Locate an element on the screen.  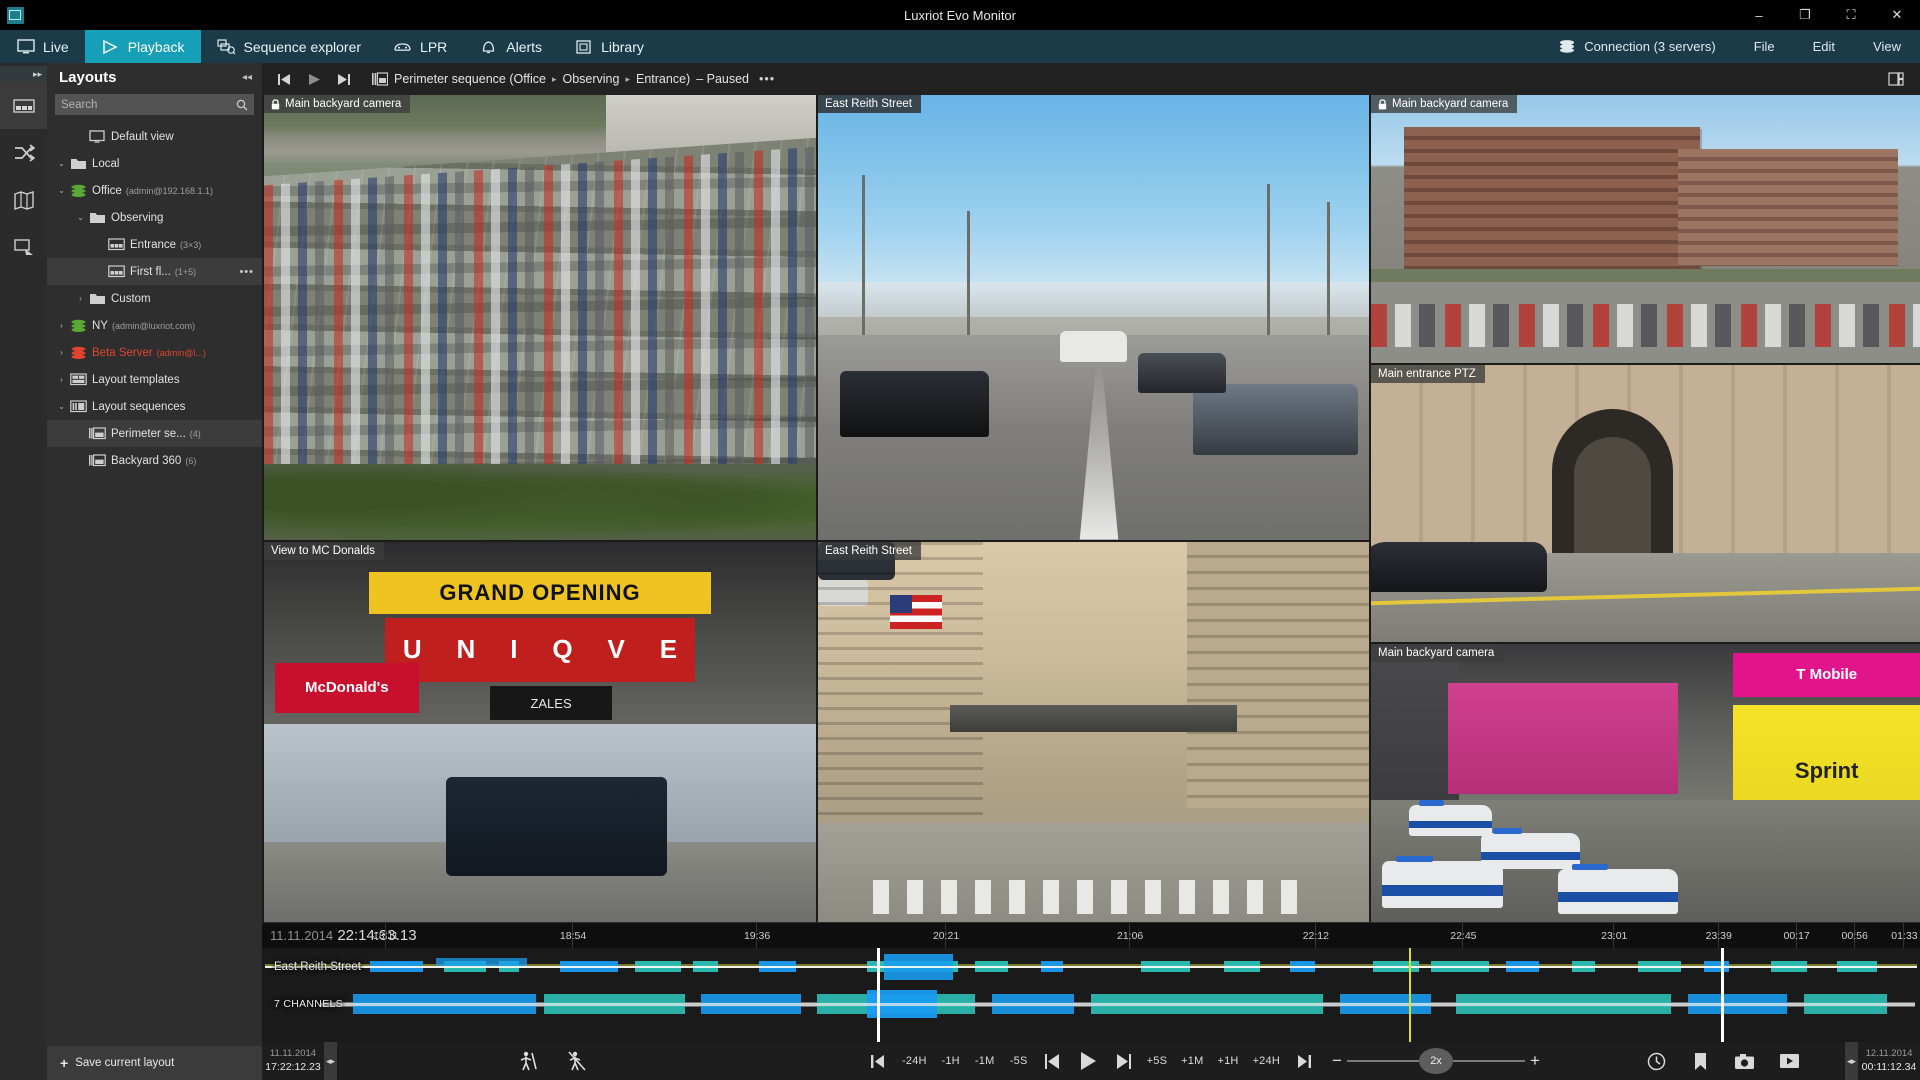
skip-fwd-24h-button: +24H is located at coordinates (1266, 1061).